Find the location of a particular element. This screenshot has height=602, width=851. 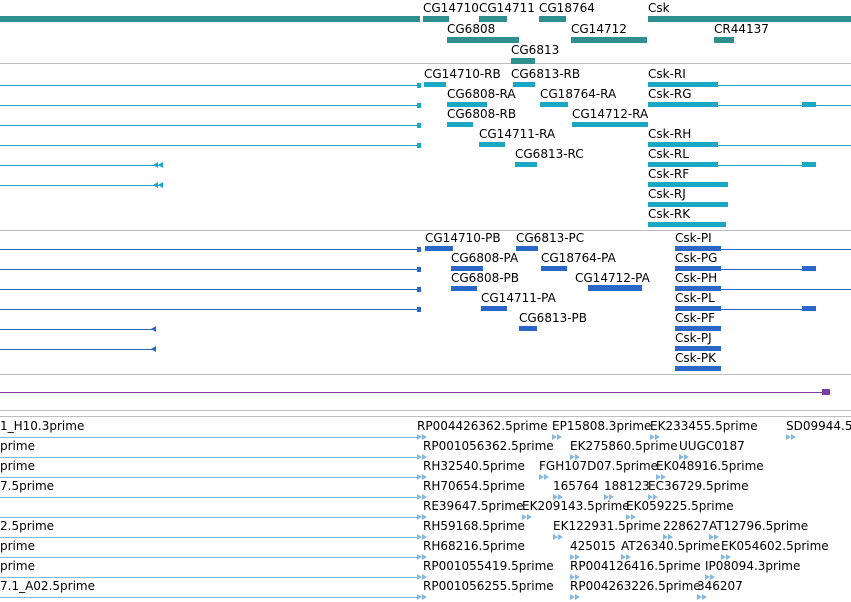

protein-label: Csk-PJ is located at coordinates (693, 338).